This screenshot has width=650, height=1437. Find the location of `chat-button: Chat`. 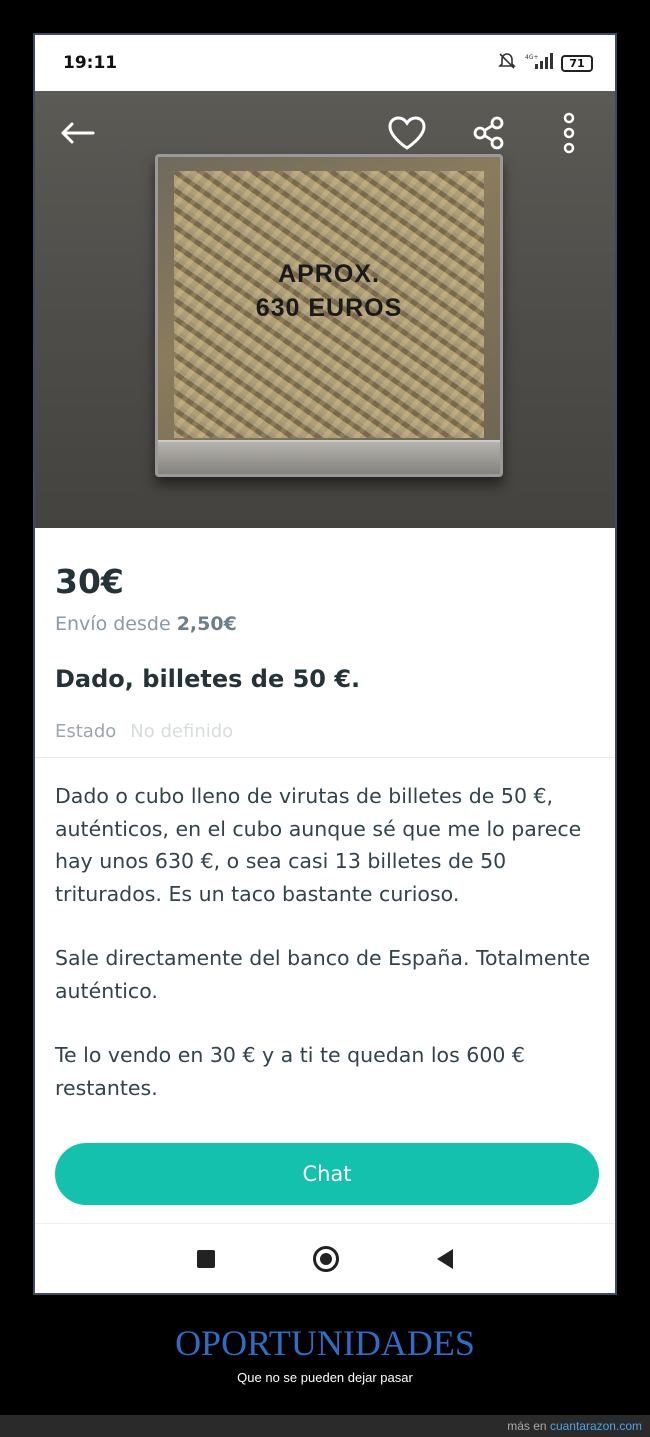

chat-button: Chat is located at coordinates (327, 1174).